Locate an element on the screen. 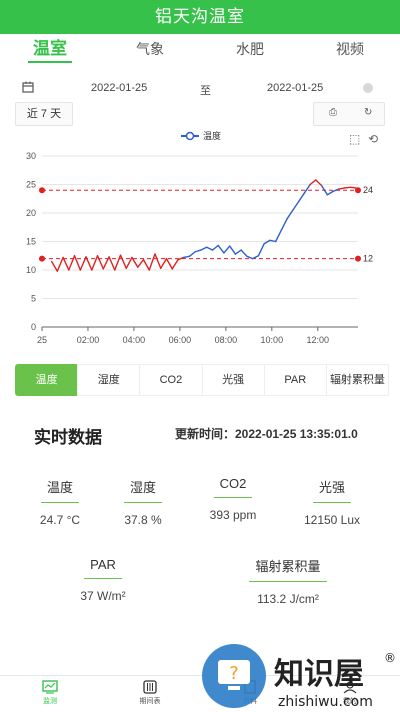  date-range-picker: 2022-01-25 至 2022-01-25 is located at coordinates (200, 88).